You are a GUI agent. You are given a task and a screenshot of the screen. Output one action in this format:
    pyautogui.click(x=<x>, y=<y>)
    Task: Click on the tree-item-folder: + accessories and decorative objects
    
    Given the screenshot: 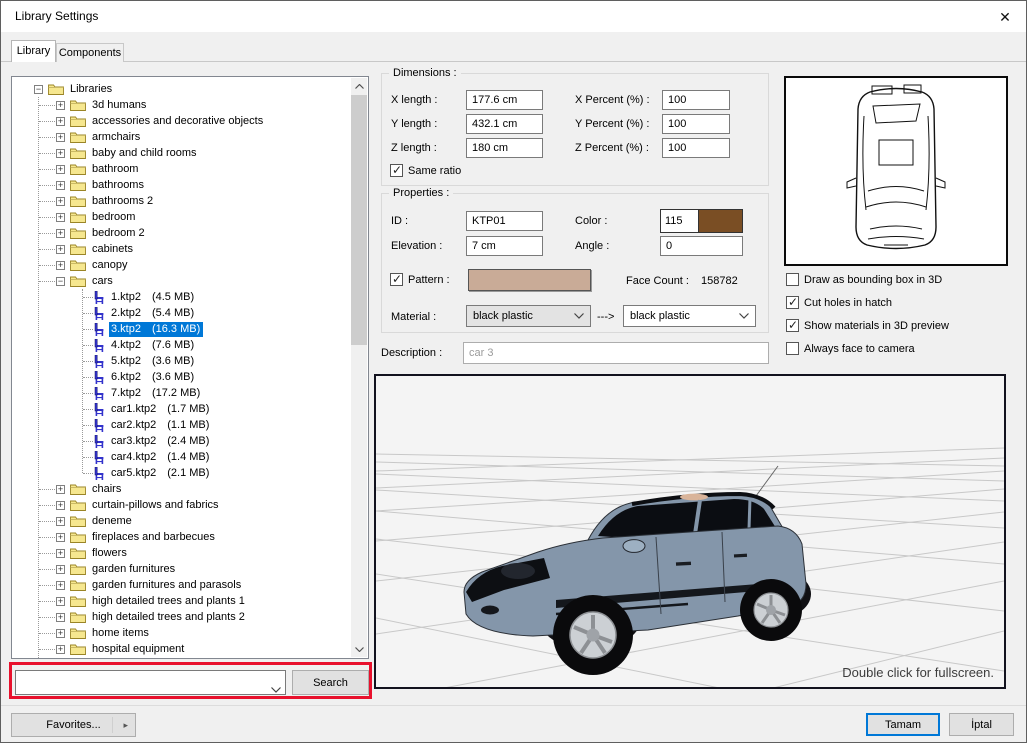 What is the action you would take?
    pyautogui.click(x=181, y=121)
    